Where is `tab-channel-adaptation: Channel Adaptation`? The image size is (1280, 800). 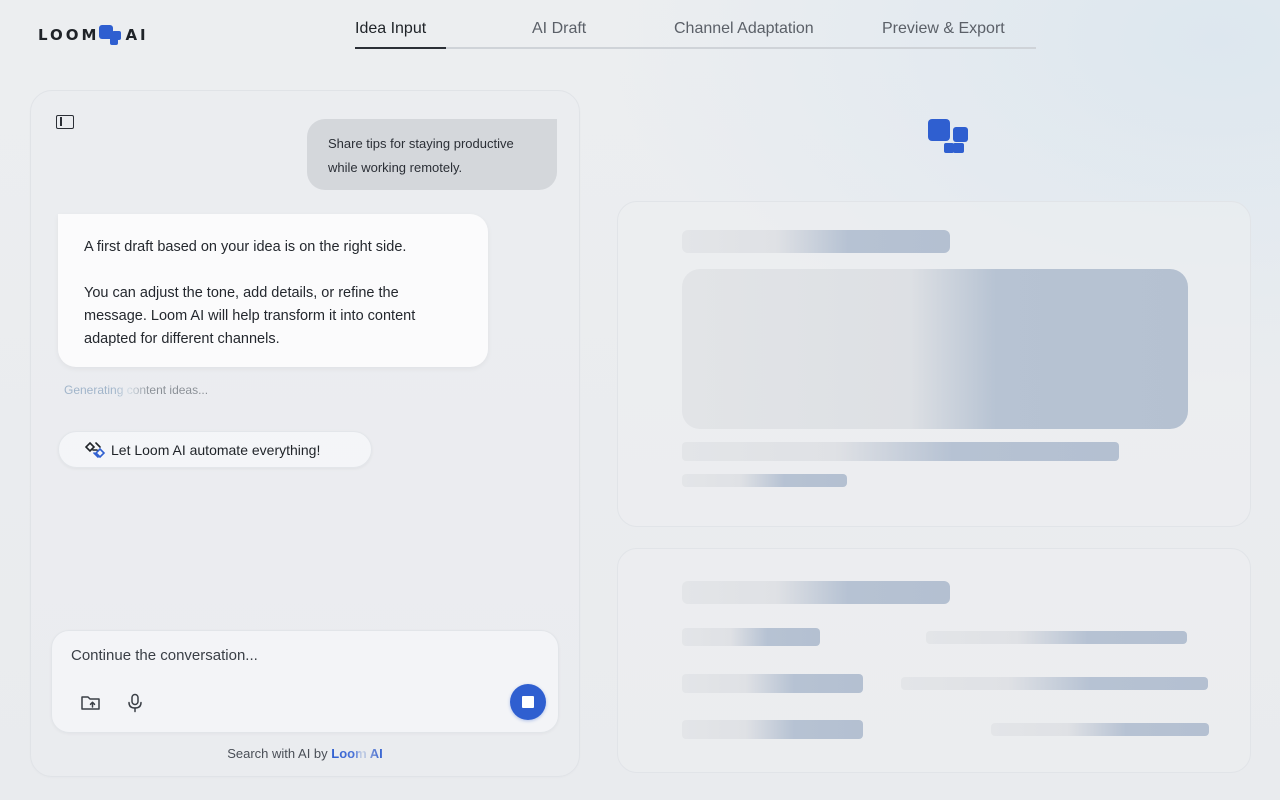 tab-channel-adaptation: Channel Adaptation is located at coordinates (744, 29).